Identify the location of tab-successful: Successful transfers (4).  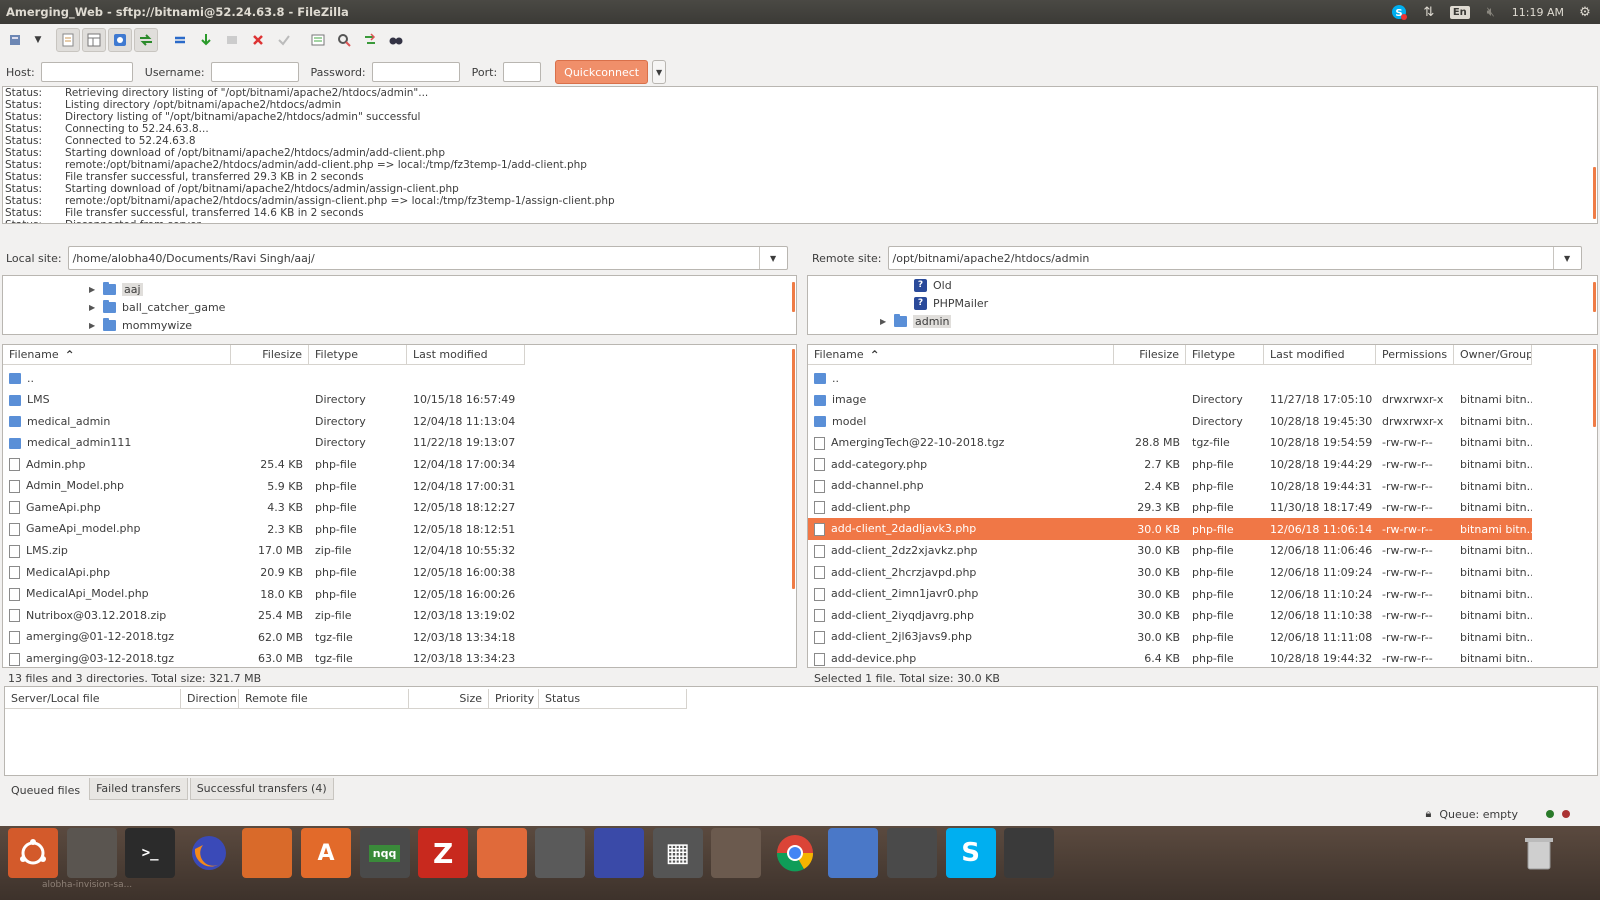
(261, 789).